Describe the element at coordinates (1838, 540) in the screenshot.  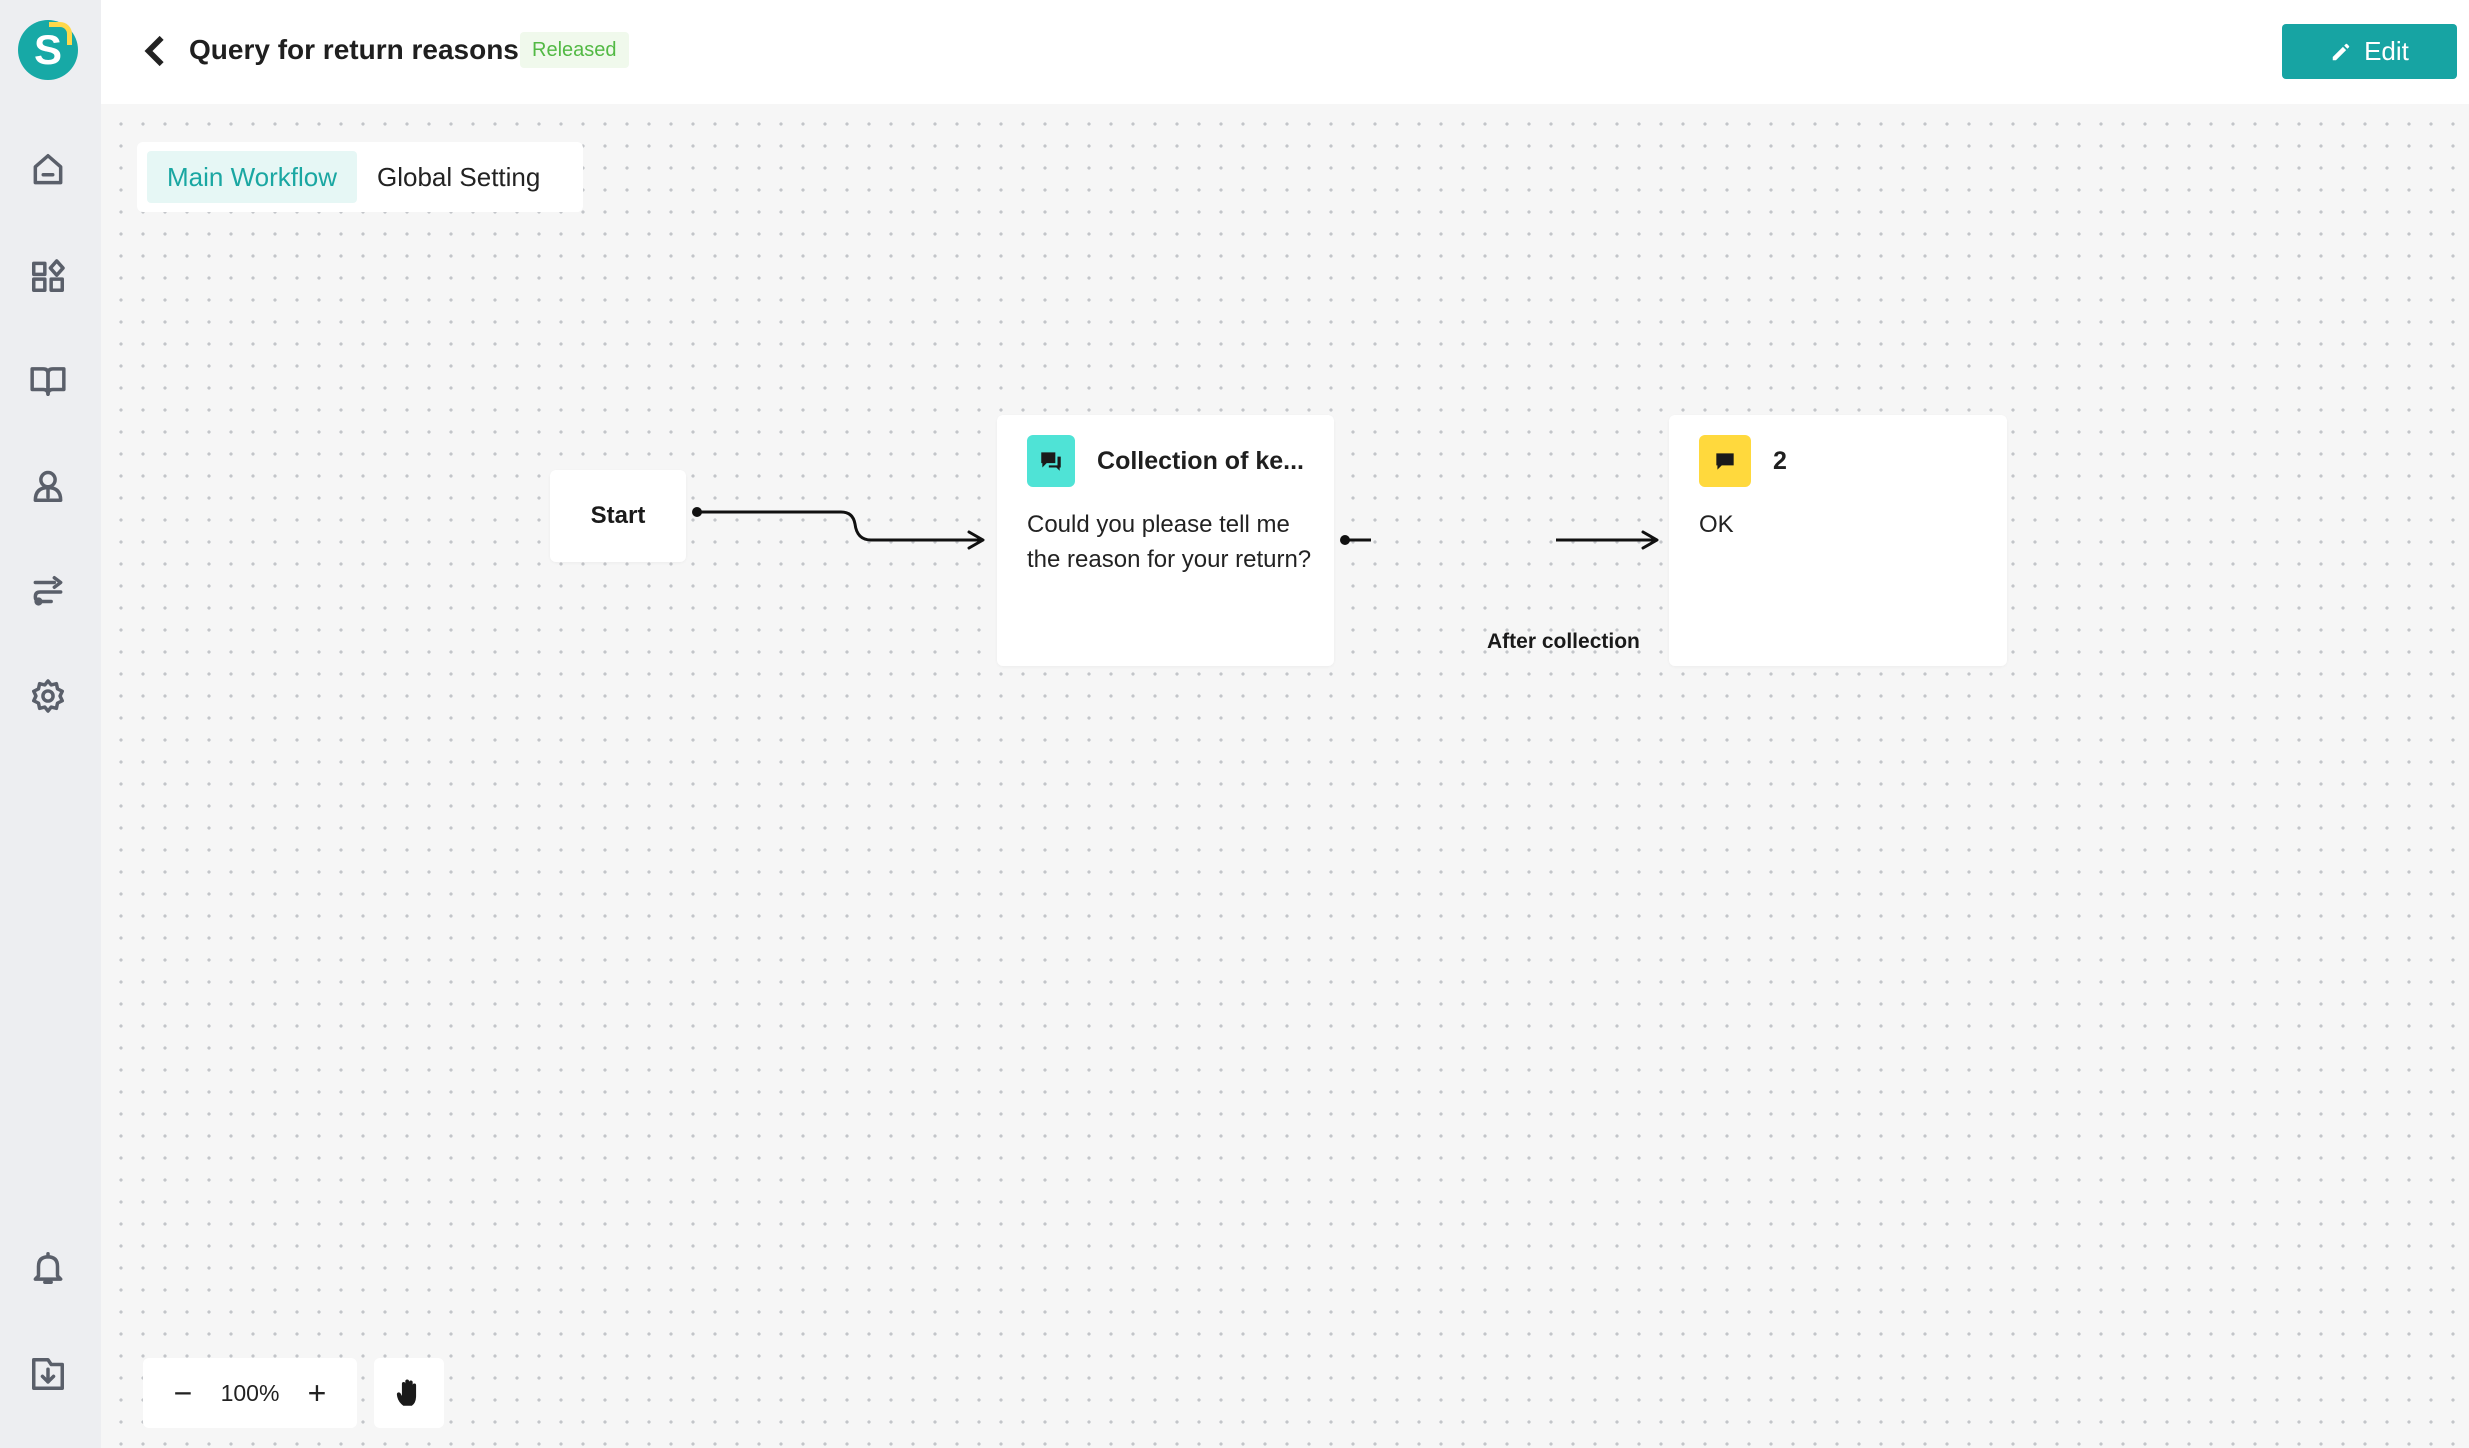
I see `node-reply: 2 OK` at that location.